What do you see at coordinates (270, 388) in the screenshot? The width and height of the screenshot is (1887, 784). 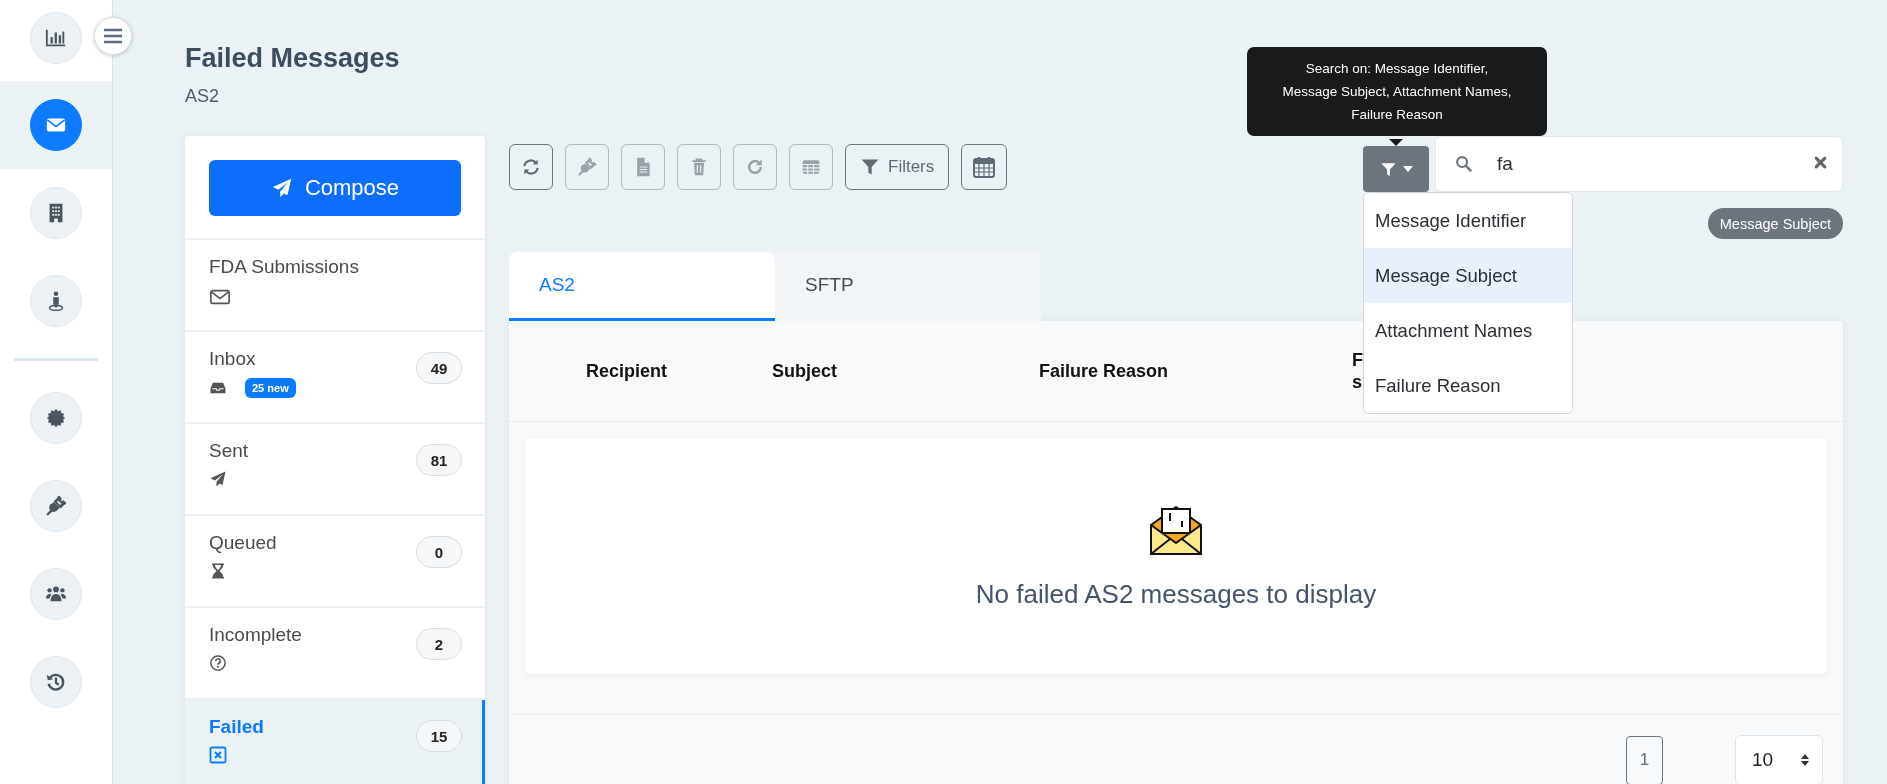 I see `new-count-badge: 25 new` at bounding box center [270, 388].